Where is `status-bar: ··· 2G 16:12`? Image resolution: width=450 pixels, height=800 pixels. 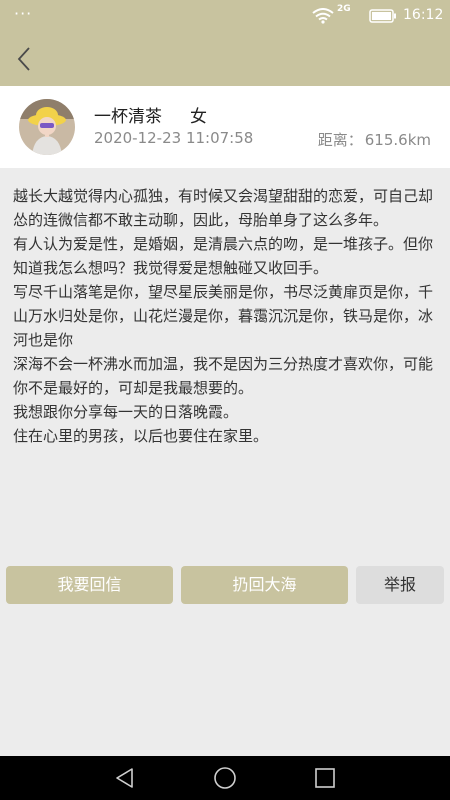 status-bar: ··· 2G 16:12 is located at coordinates (225, 16).